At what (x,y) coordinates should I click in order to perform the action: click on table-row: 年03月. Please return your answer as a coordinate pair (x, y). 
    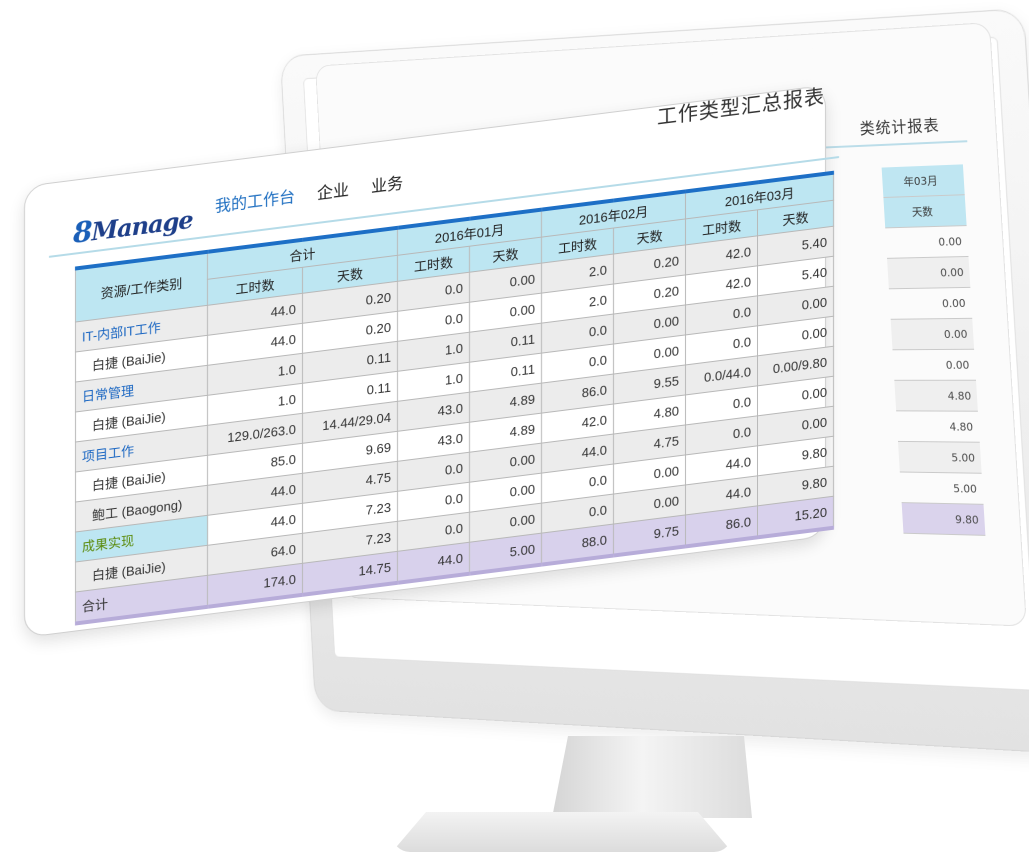
    Looking at the image, I should click on (923, 181).